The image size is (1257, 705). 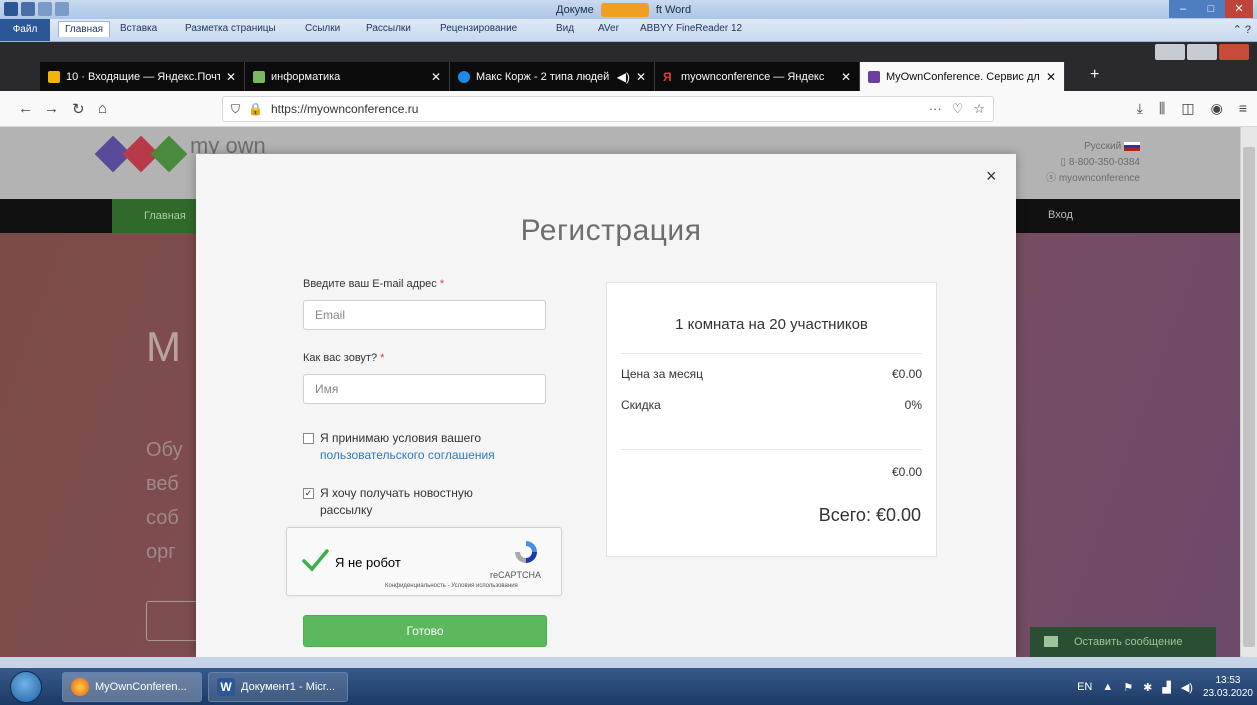 What do you see at coordinates (1243, 108) in the screenshot?
I see `menu-icon: ≡` at bounding box center [1243, 108].